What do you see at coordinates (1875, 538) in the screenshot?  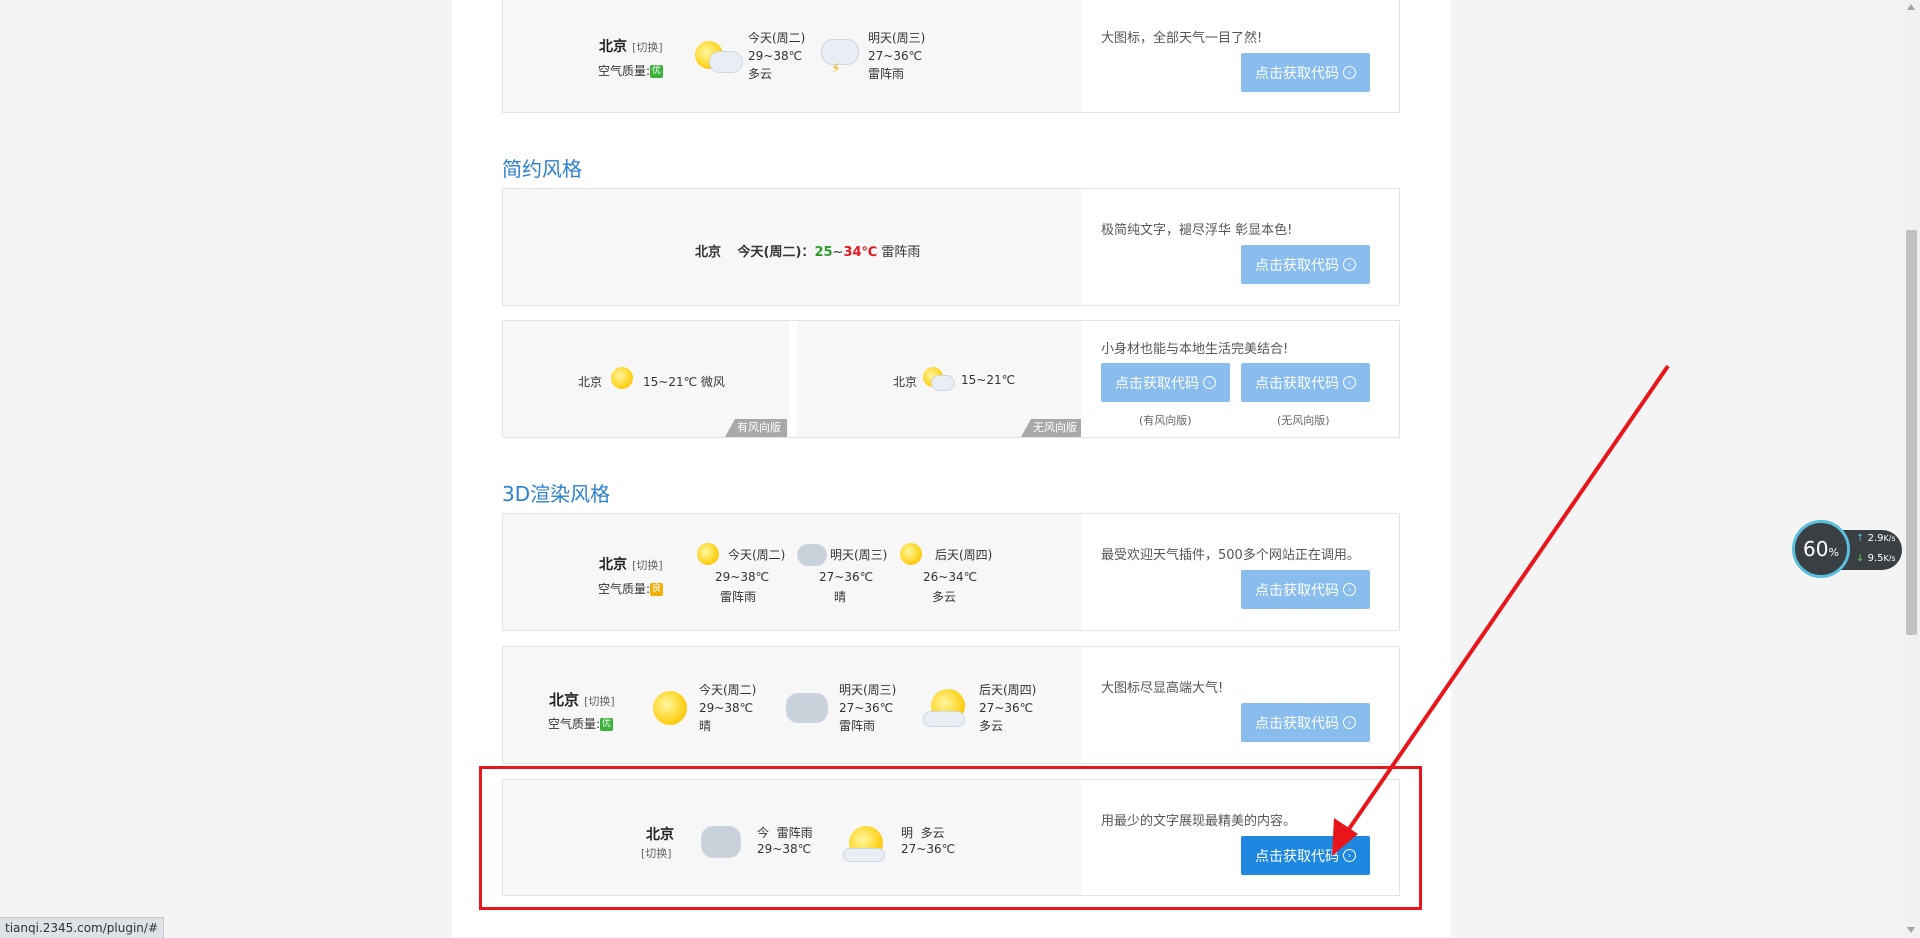 I see `upload-speed: 2.9` at bounding box center [1875, 538].